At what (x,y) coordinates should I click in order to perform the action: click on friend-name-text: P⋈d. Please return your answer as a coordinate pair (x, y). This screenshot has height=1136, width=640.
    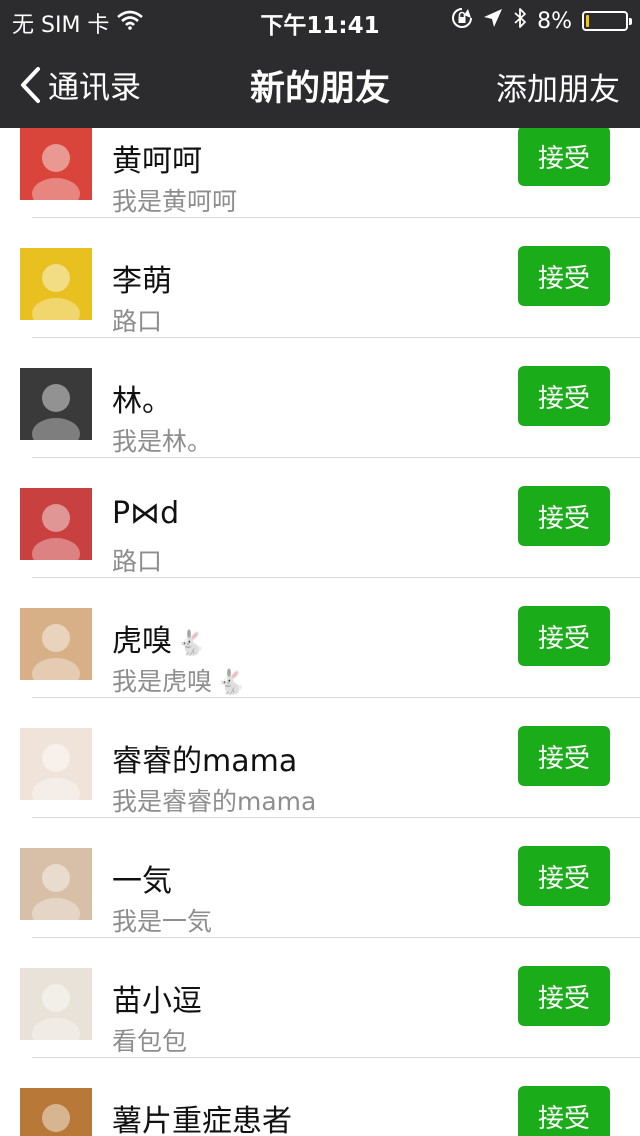
    Looking at the image, I should click on (146, 513).